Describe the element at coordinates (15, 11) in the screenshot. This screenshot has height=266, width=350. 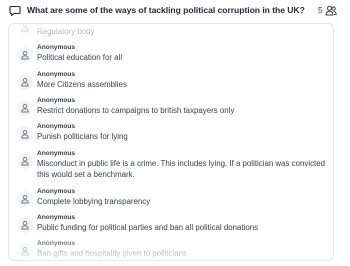
I see `speech-bubble-icon` at that location.